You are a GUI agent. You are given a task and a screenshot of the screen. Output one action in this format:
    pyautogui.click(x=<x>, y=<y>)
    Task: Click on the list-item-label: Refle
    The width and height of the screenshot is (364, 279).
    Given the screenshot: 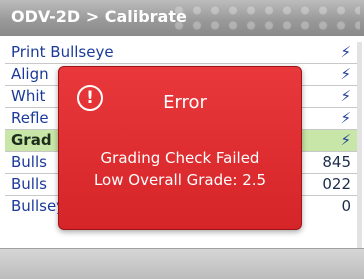 What is the action you would take?
    pyautogui.click(x=30, y=118)
    